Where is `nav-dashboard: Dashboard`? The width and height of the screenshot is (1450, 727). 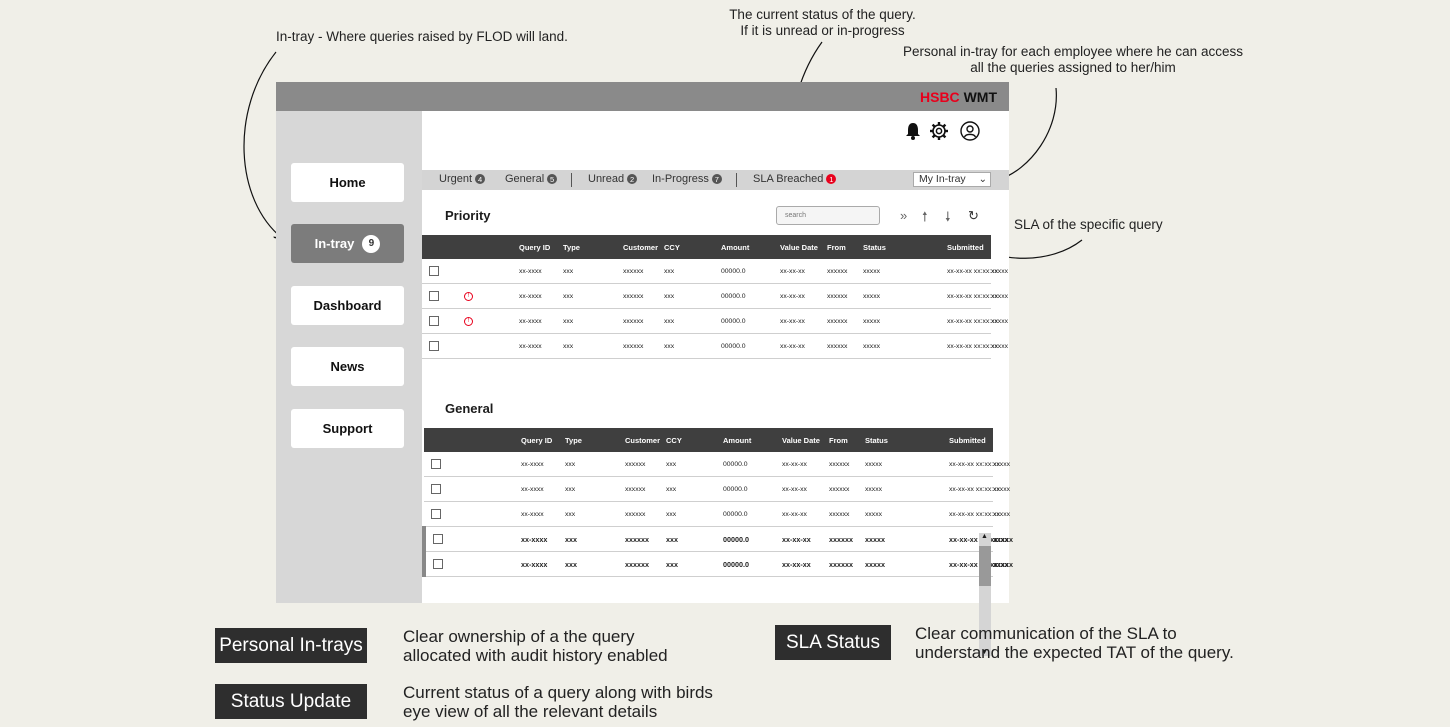 nav-dashboard: Dashboard is located at coordinates (347, 305).